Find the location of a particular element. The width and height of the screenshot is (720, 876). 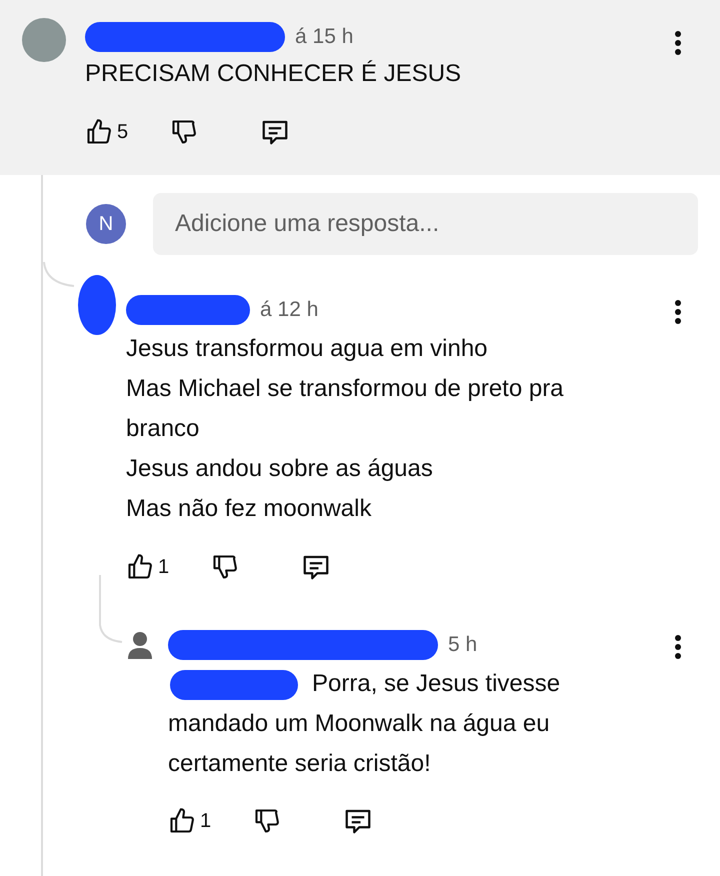

avatar is located at coordinates (44, 40).